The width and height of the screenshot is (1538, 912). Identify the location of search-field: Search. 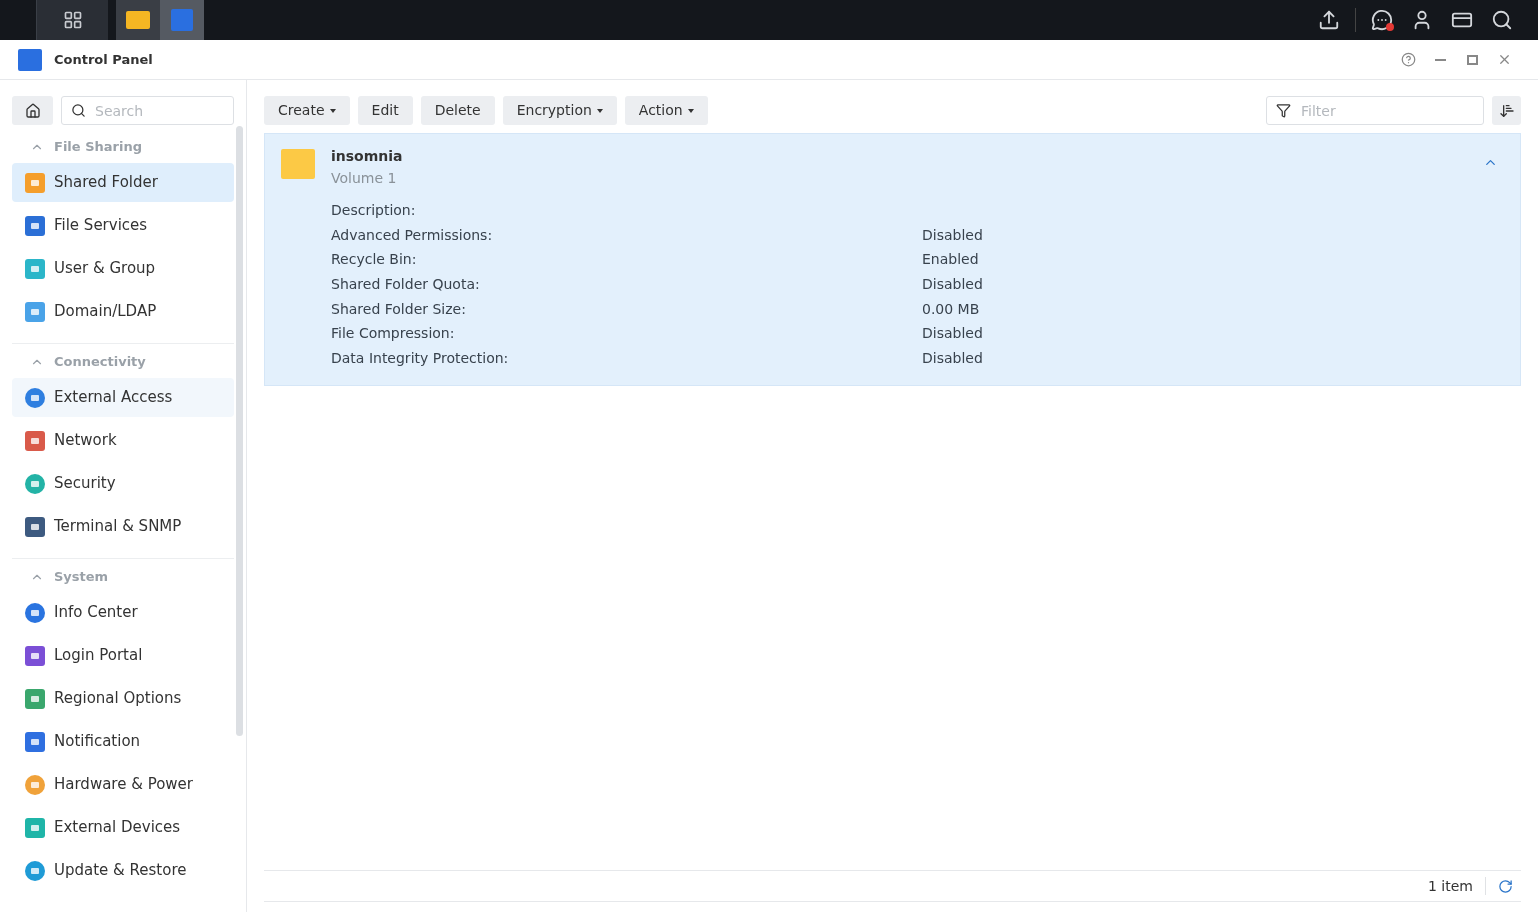
(147, 110).